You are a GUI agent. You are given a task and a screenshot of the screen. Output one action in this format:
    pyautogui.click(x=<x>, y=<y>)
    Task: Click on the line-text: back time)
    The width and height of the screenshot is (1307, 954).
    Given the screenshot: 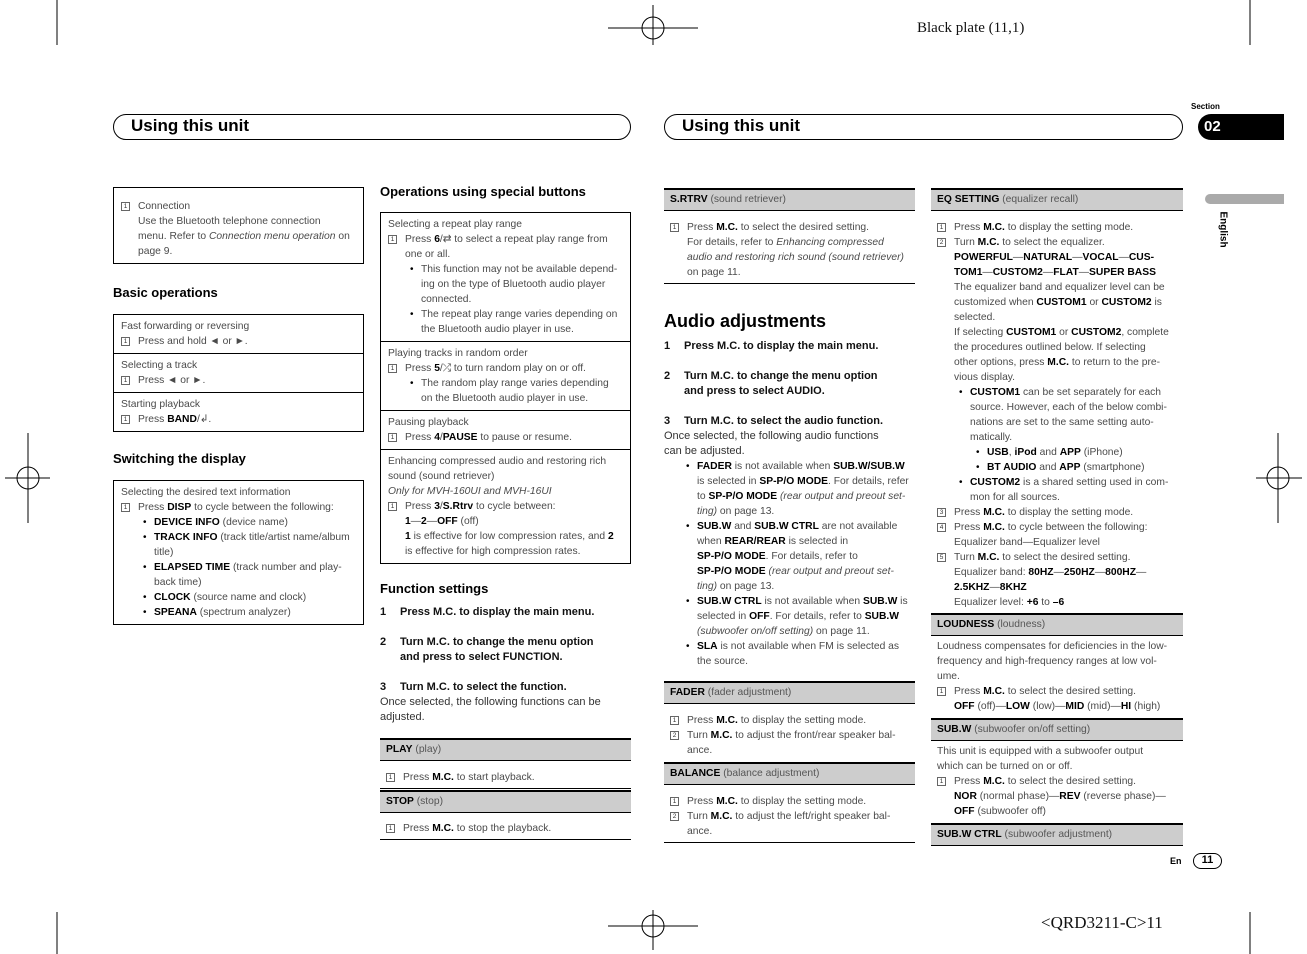 What is the action you would take?
    pyautogui.click(x=178, y=582)
    